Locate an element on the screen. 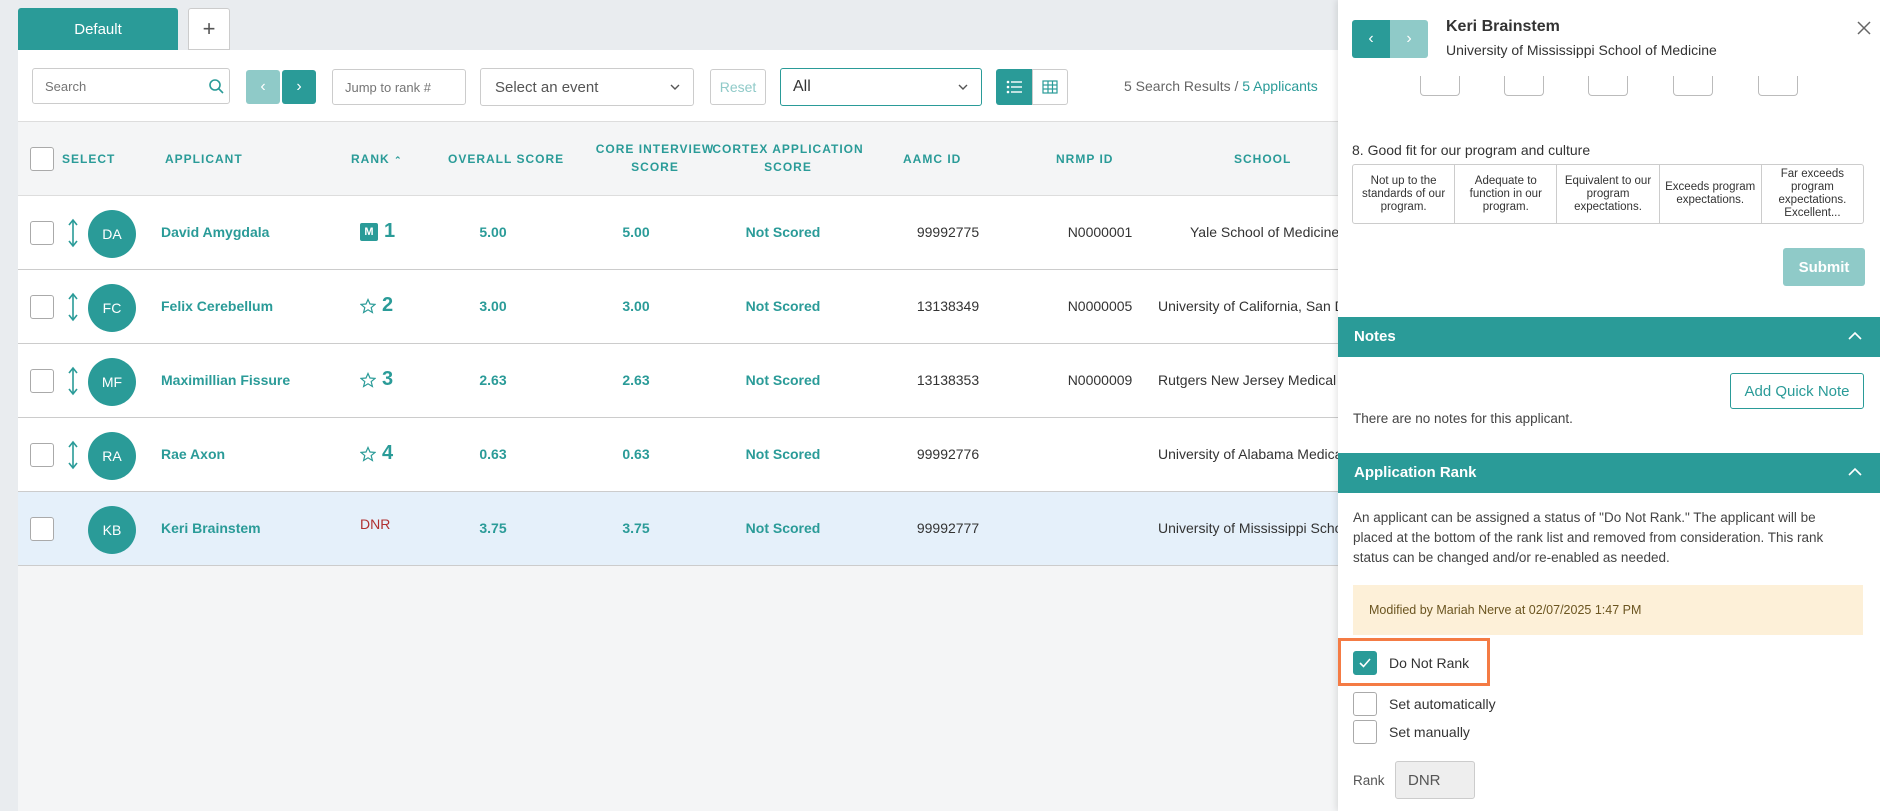 The width and height of the screenshot is (1880, 811). rank-field-label: Rank is located at coordinates (1369, 780).